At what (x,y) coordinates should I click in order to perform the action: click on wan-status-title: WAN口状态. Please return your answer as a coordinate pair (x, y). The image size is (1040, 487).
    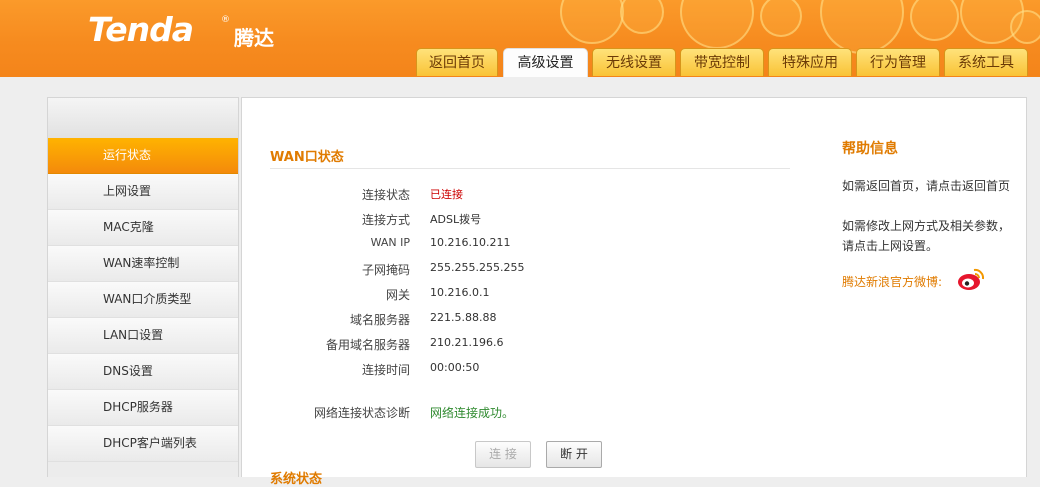
    Looking at the image, I should click on (307, 157).